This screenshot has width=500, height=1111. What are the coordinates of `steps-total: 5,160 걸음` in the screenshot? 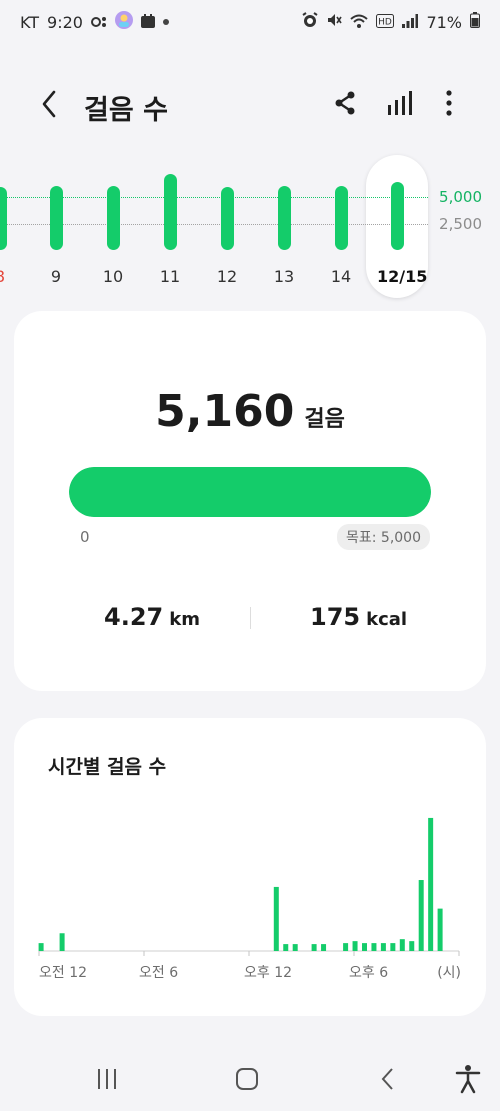 It's located at (250, 411).